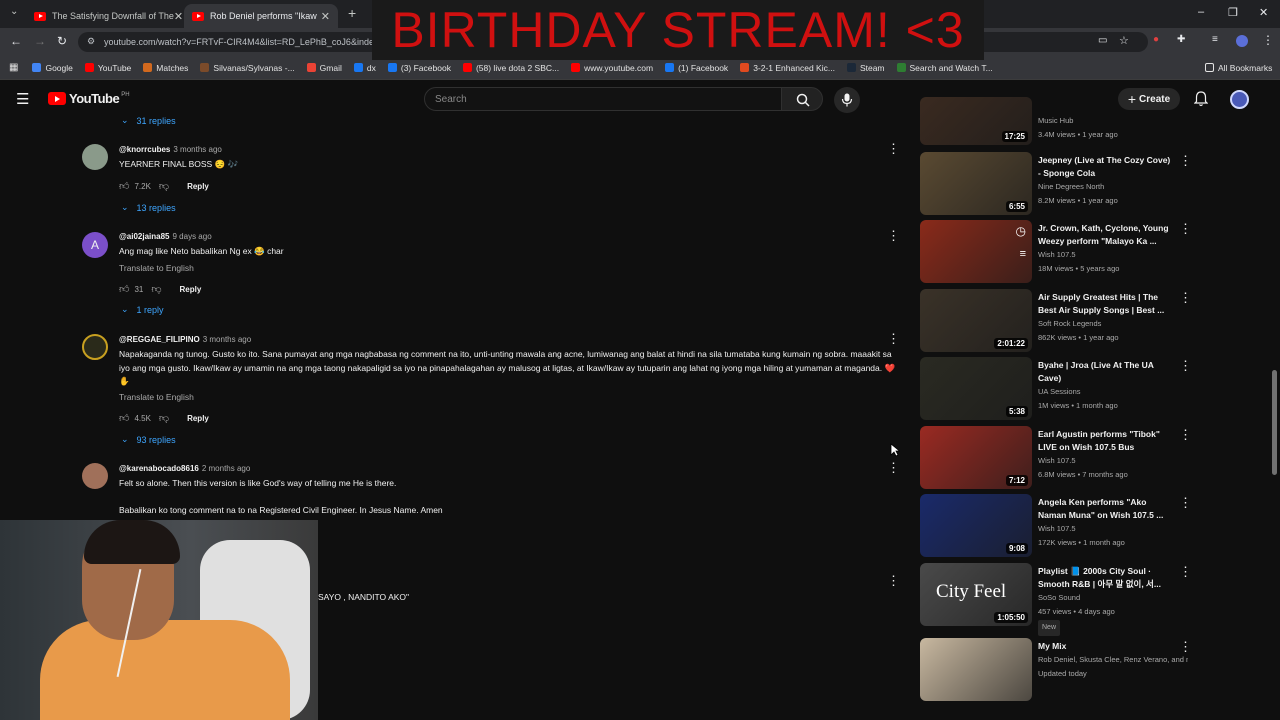 The height and width of the screenshot is (720, 1280). I want to click on video-title: Byahe | Jroa (Live At The UA Cave), so click(1105, 372).